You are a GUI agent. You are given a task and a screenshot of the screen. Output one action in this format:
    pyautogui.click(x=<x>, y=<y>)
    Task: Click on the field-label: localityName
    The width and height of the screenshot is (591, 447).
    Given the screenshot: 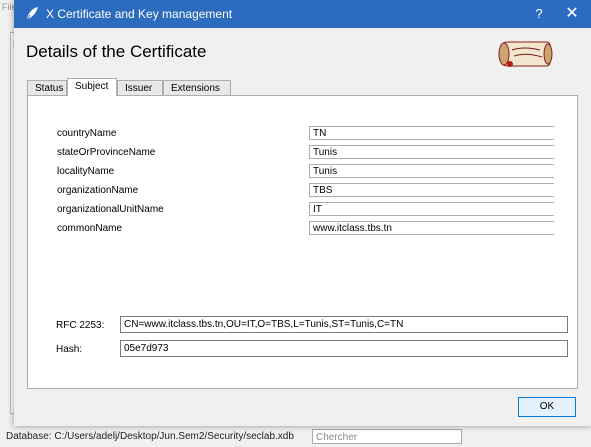 What is the action you would take?
    pyautogui.click(x=86, y=171)
    